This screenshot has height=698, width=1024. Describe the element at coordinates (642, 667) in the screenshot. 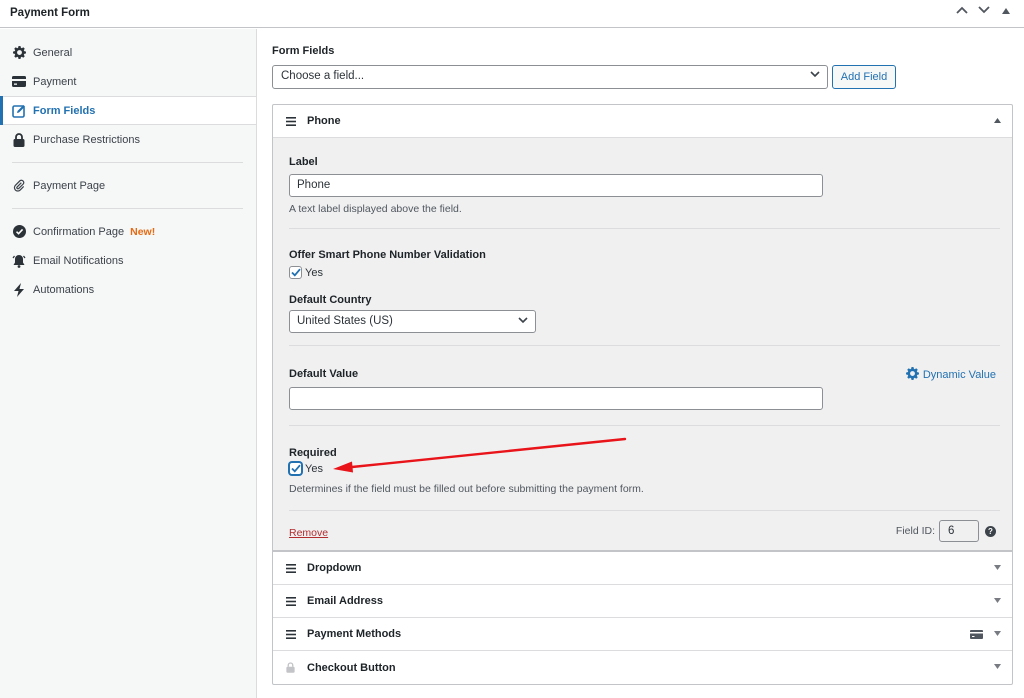

I see `field-header-checkout-button: Checkout Button` at that location.